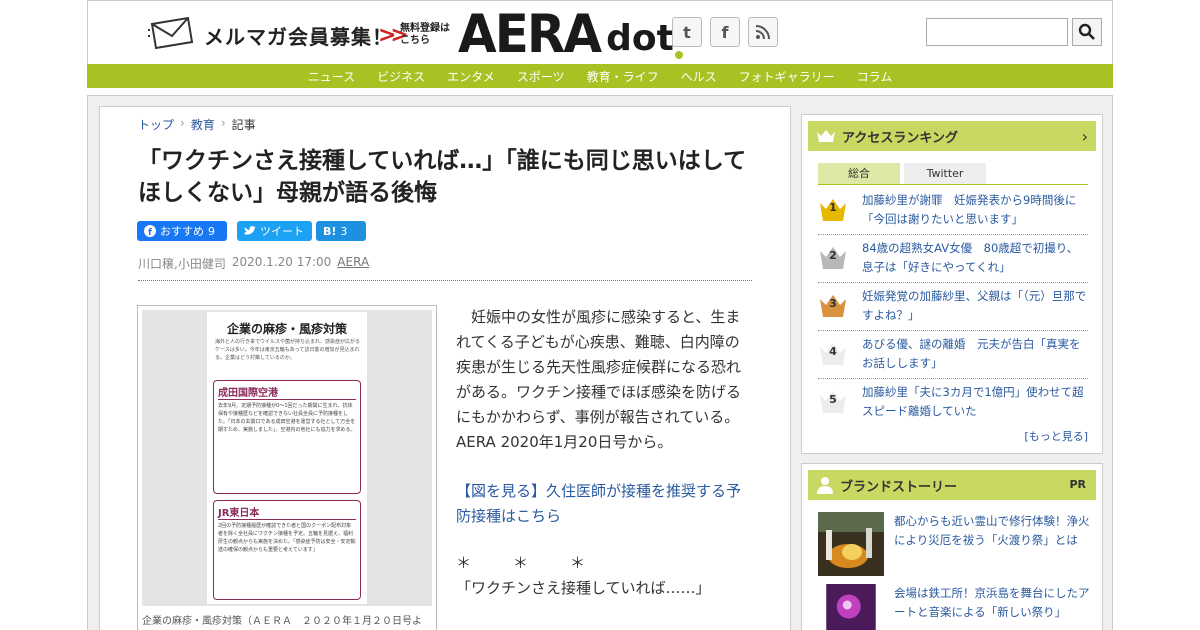  I want to click on free-reg-line1: 無料登録は, so click(425, 28).